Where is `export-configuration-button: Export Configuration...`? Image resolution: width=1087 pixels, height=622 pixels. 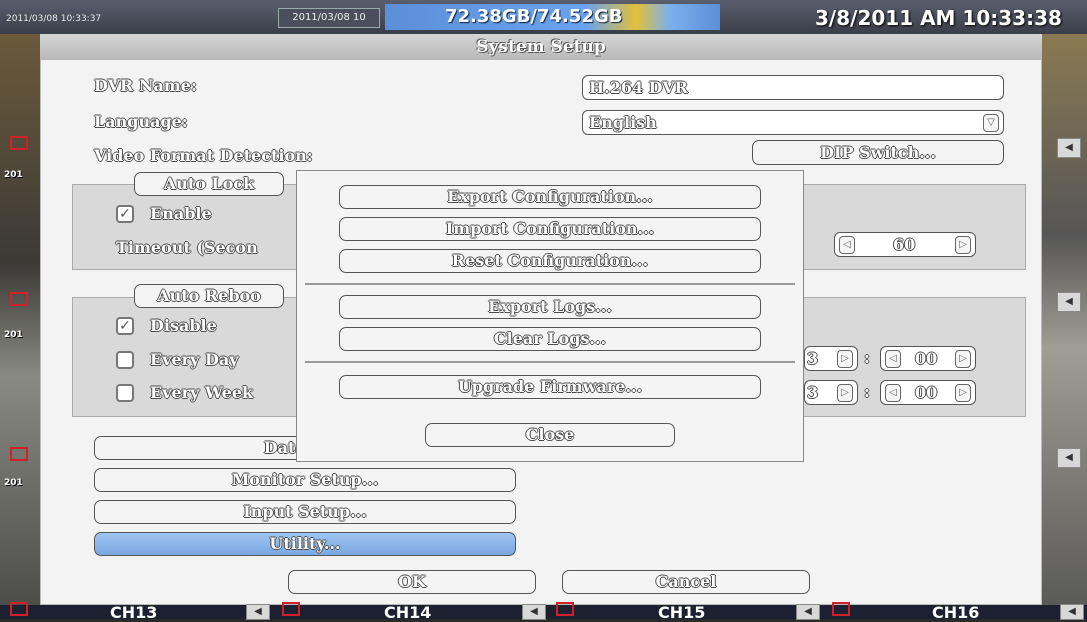 export-configuration-button: Export Configuration... is located at coordinates (550, 197).